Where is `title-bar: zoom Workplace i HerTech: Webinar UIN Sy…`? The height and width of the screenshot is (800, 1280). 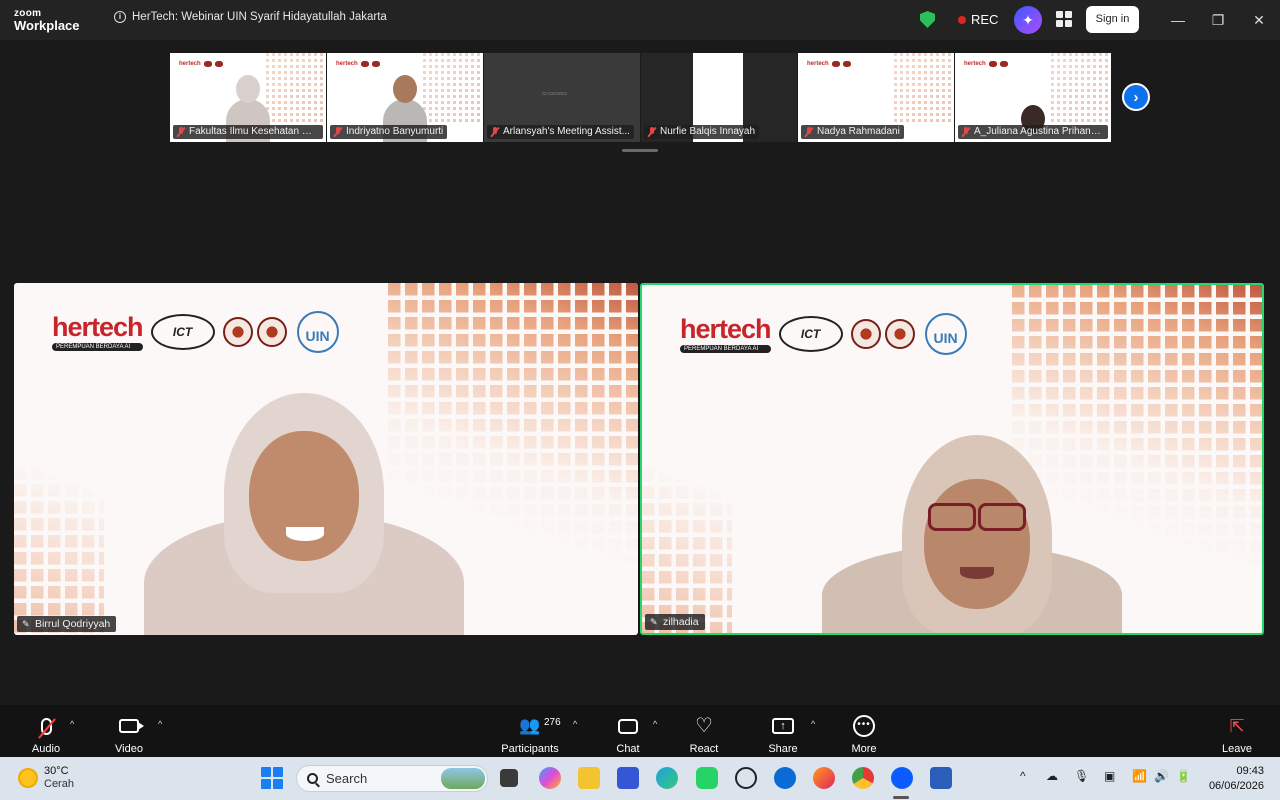 title-bar: zoom Workplace i HerTech: Webinar UIN Sy… is located at coordinates (640, 20).